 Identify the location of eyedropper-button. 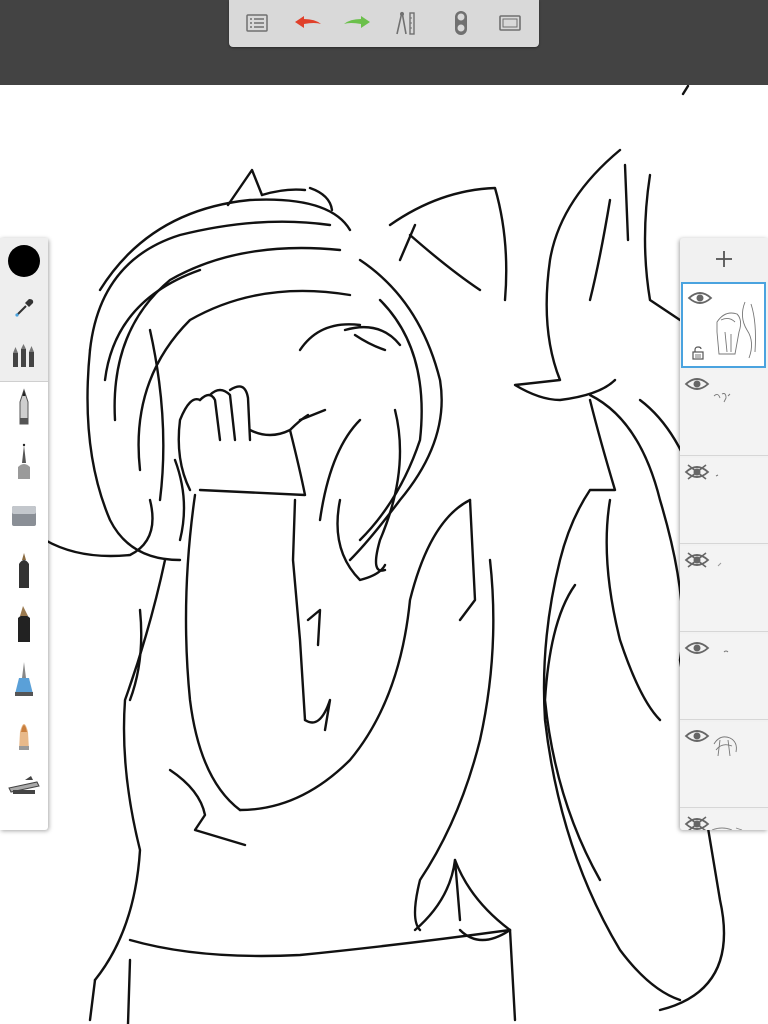
(24, 308).